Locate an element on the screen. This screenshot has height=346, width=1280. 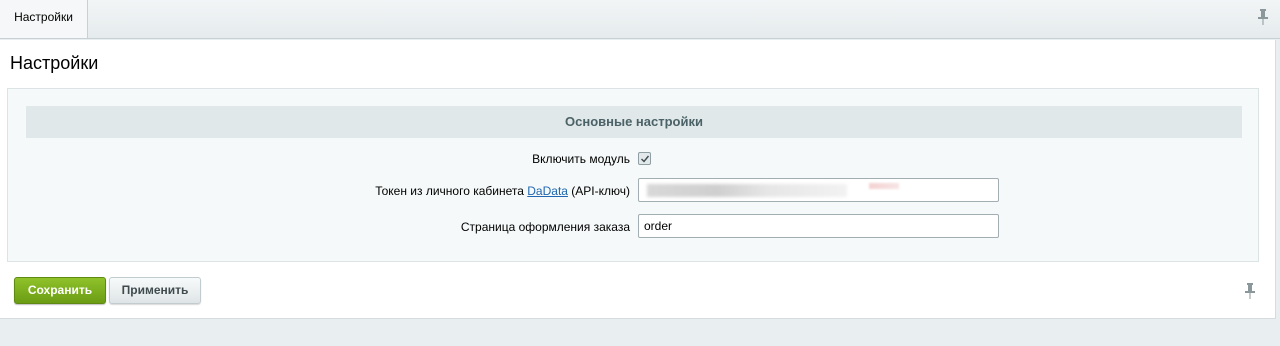
section-header: Основные настройки is located at coordinates (634, 122).